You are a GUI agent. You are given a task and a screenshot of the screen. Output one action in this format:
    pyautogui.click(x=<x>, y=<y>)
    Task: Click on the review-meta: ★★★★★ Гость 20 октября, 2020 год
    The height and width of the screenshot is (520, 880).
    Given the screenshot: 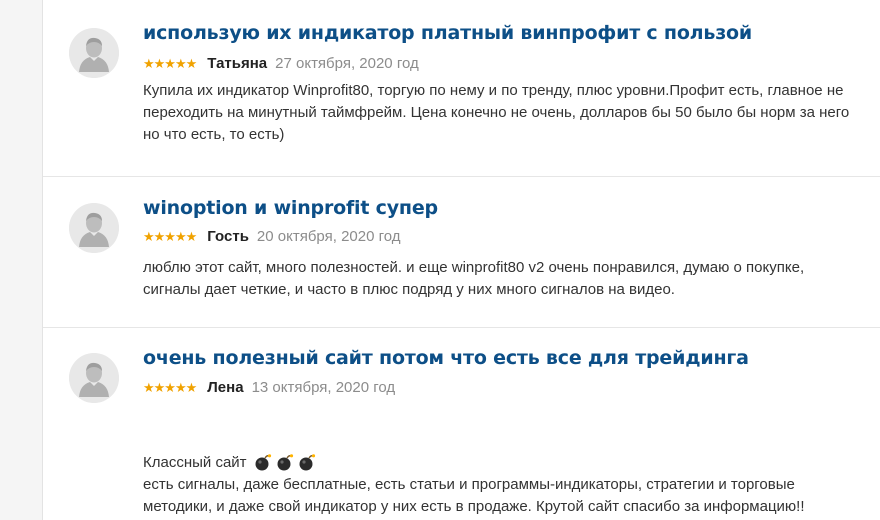 What is the action you would take?
    pyautogui.click(x=272, y=236)
    